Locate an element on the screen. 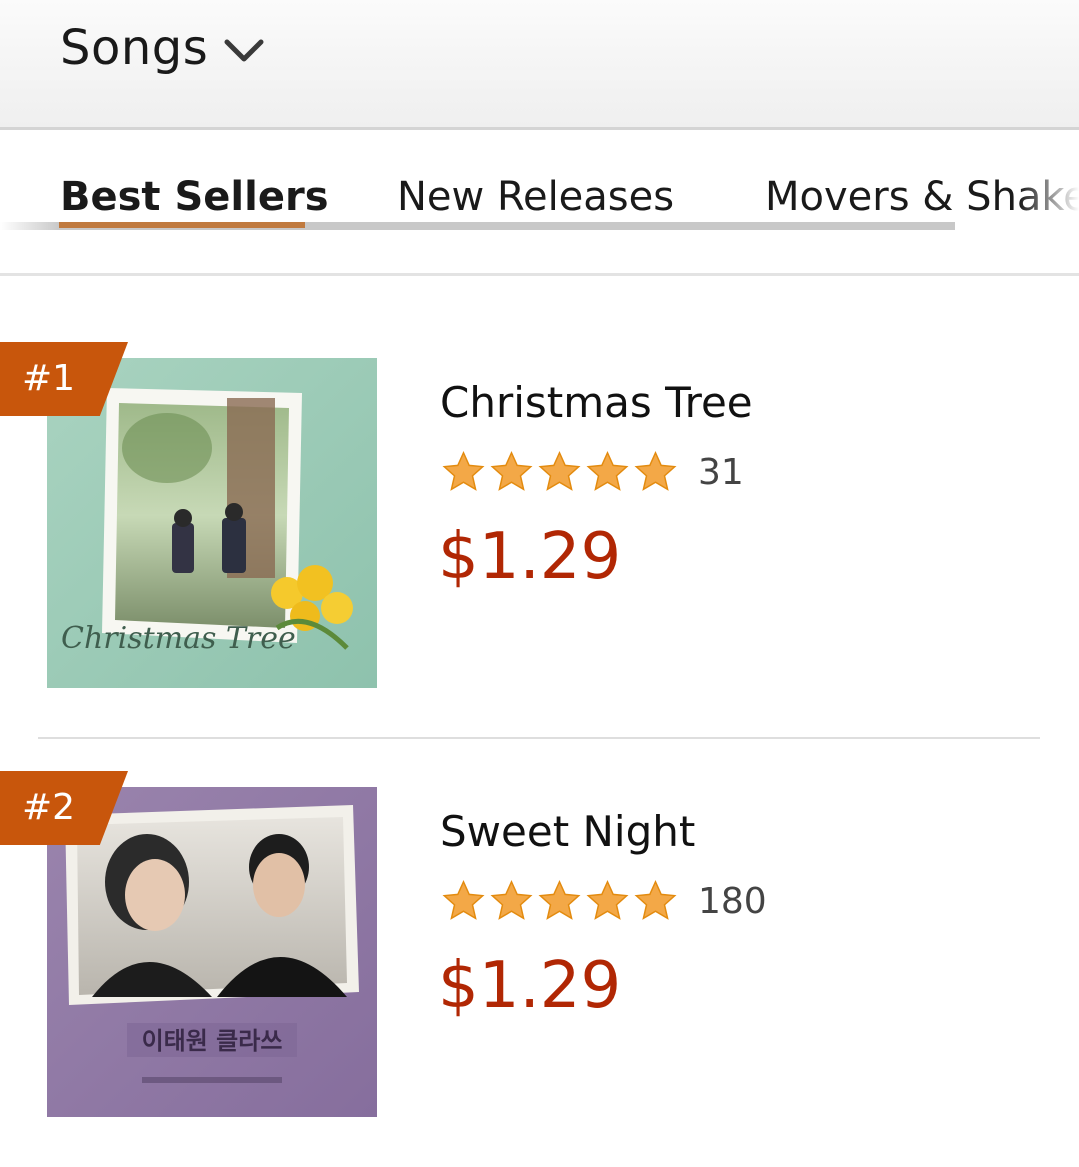  rating: 31 is located at coordinates (592, 472).